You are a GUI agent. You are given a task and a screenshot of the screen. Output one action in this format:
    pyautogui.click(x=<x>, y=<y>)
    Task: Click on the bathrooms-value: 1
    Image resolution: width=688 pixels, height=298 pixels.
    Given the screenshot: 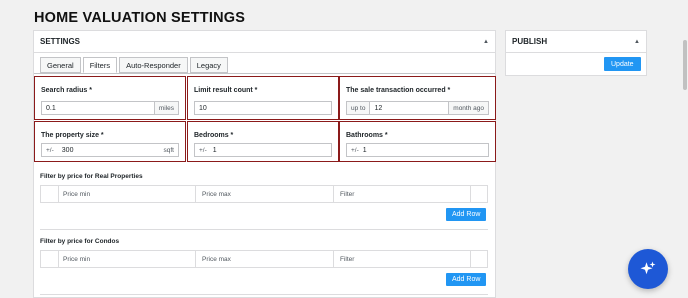 What is the action you would take?
    pyautogui.click(x=423, y=150)
    